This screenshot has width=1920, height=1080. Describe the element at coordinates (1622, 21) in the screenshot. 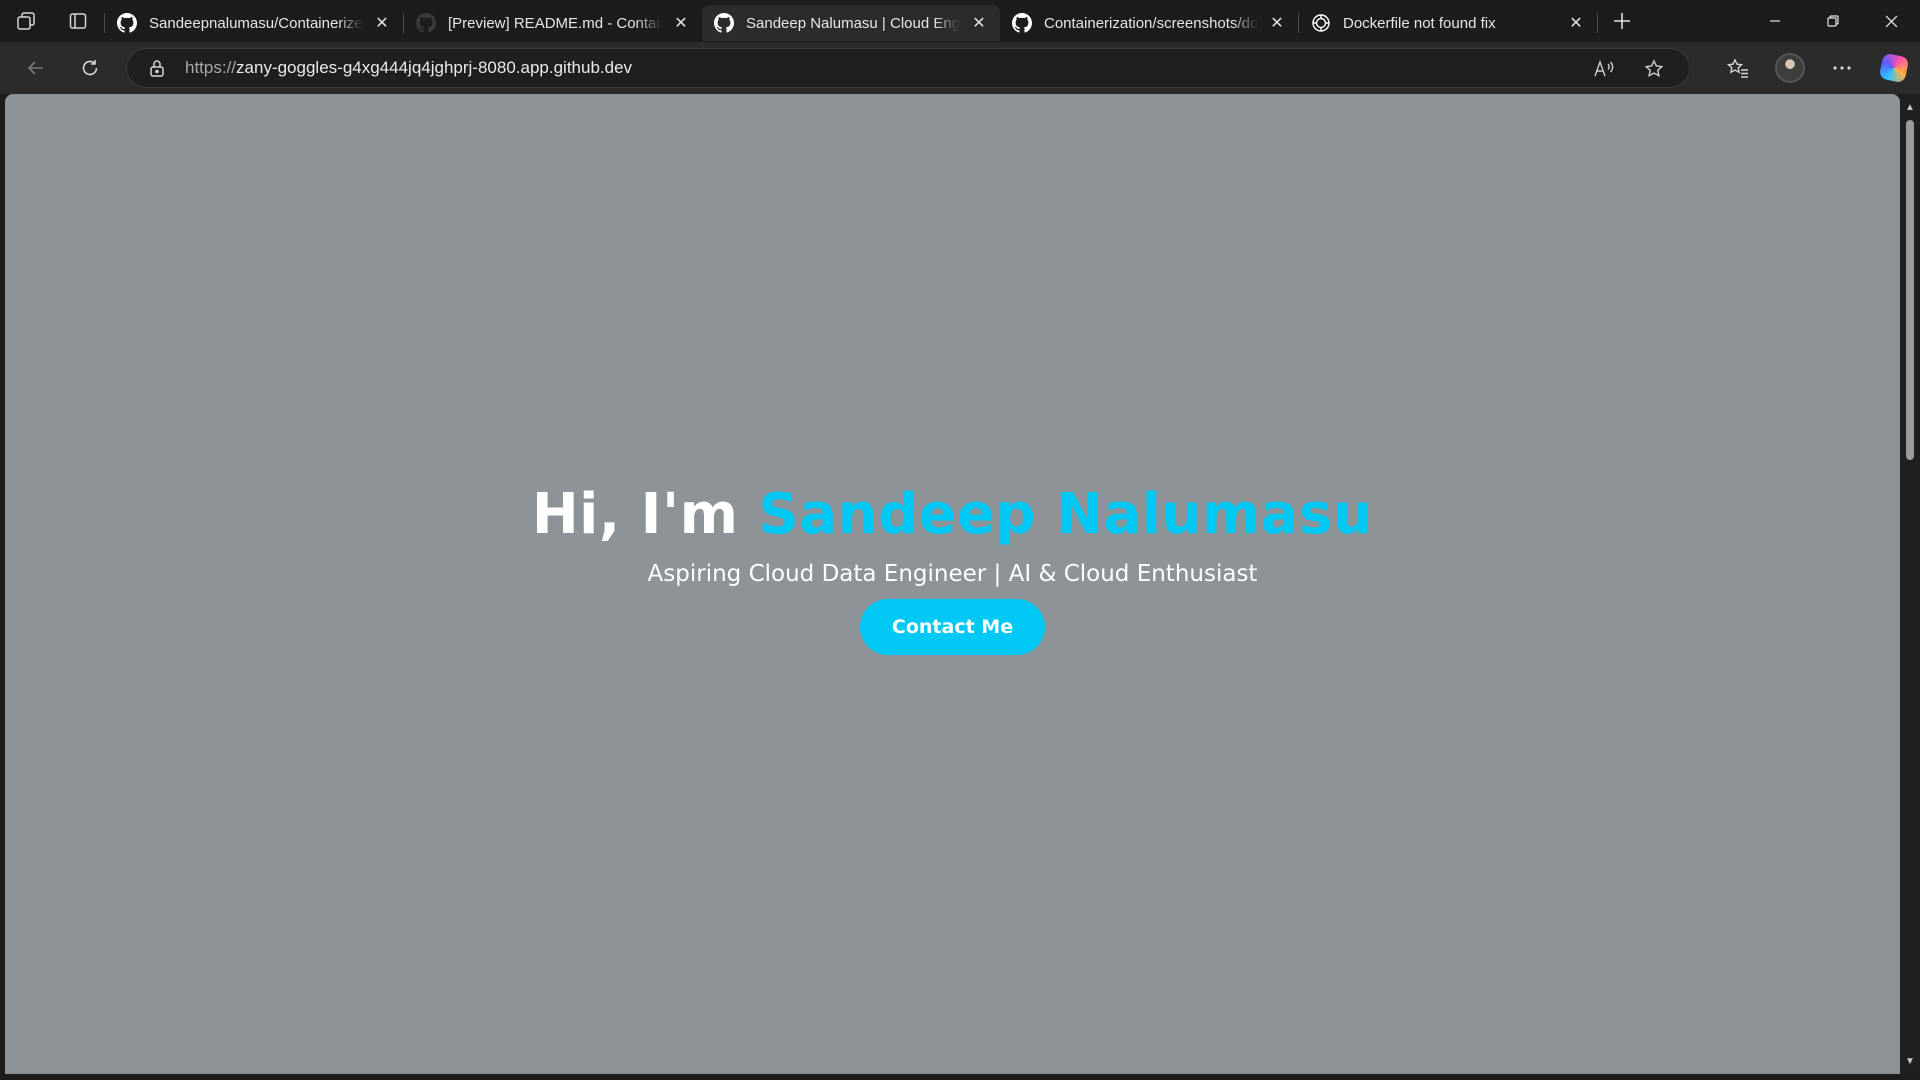

I see `new-tab-button` at that location.